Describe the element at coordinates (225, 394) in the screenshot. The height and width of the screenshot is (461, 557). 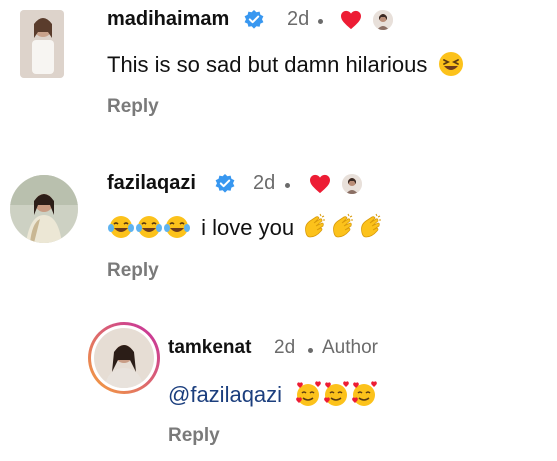
I see `mention-link: @fazilaqazi` at that location.